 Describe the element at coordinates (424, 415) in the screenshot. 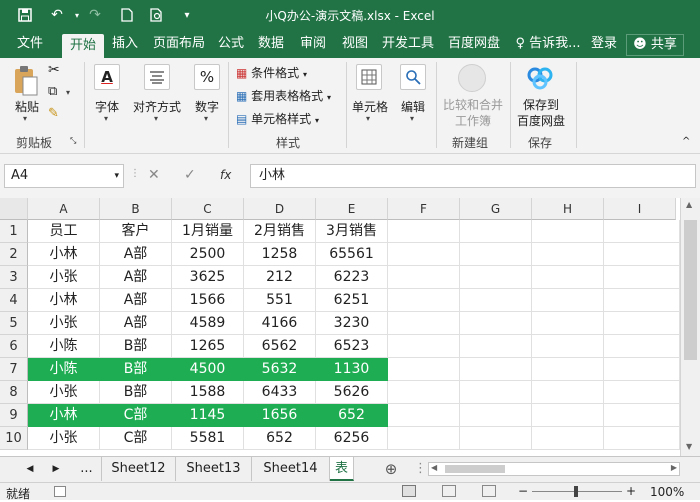

I see `cell-f9` at that location.